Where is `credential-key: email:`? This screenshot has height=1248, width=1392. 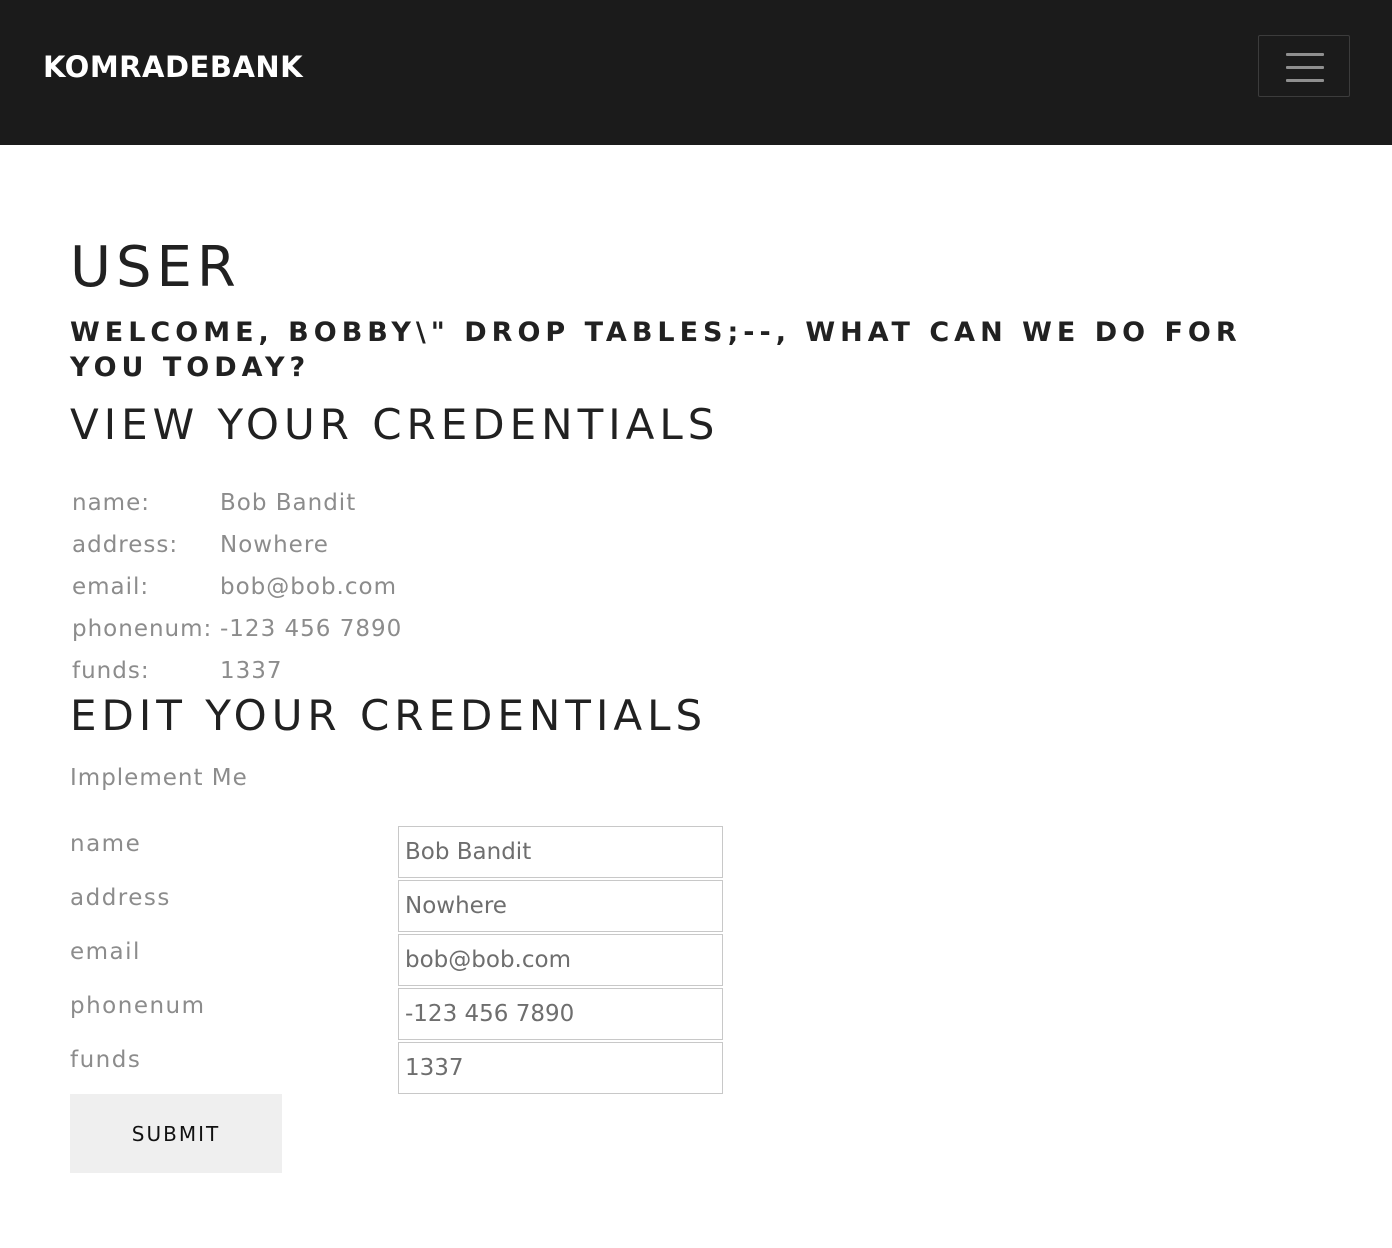 credential-key: email: is located at coordinates (111, 587).